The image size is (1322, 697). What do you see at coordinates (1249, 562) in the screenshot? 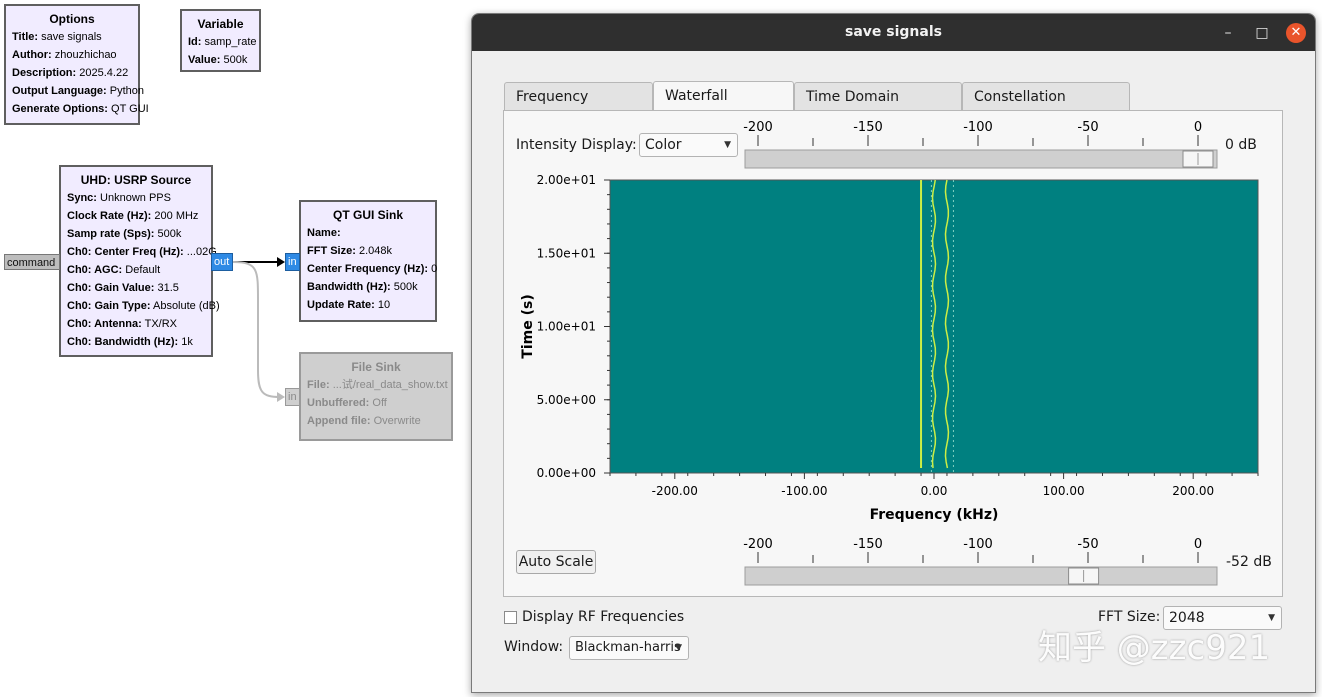
I see `bottom-slider-value: -52 dB` at bounding box center [1249, 562].